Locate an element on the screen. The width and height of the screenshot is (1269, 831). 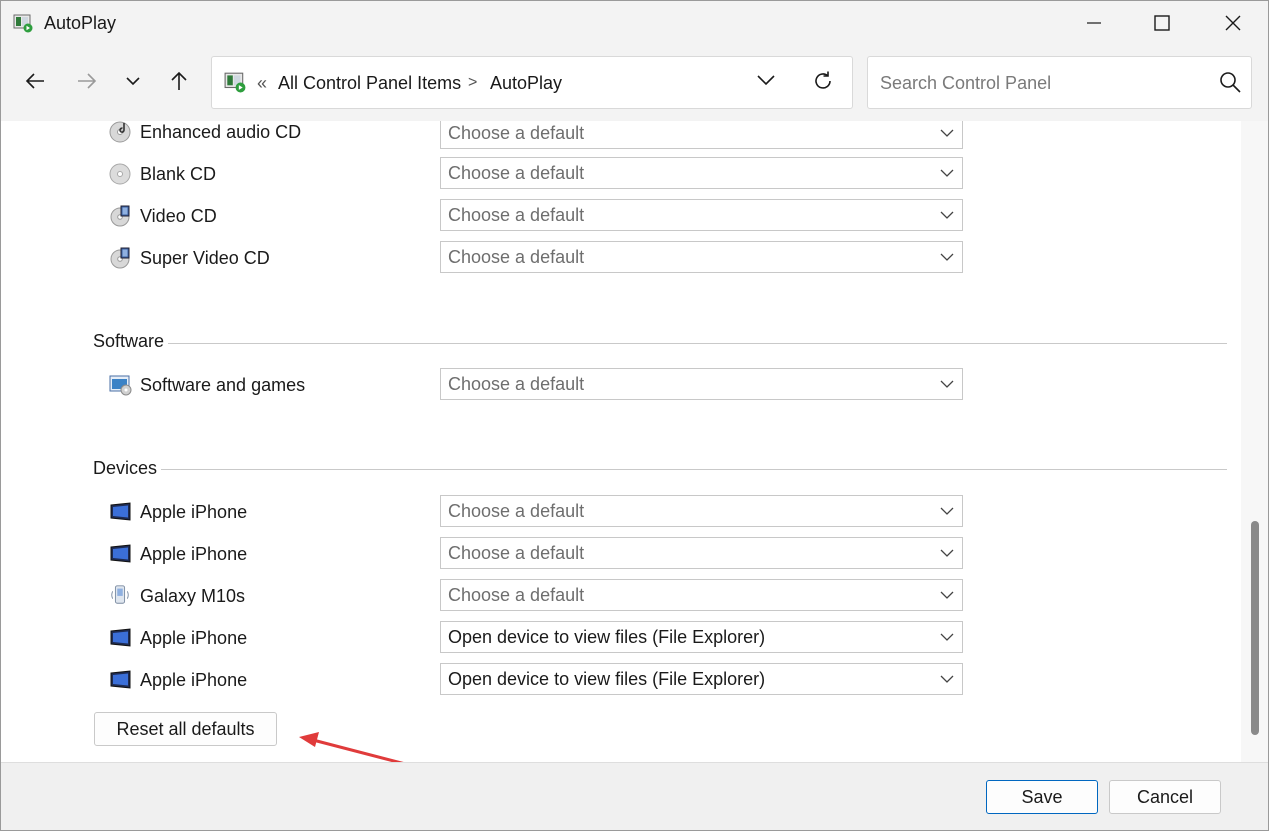
recent-locations-button is located at coordinates (133, 81).